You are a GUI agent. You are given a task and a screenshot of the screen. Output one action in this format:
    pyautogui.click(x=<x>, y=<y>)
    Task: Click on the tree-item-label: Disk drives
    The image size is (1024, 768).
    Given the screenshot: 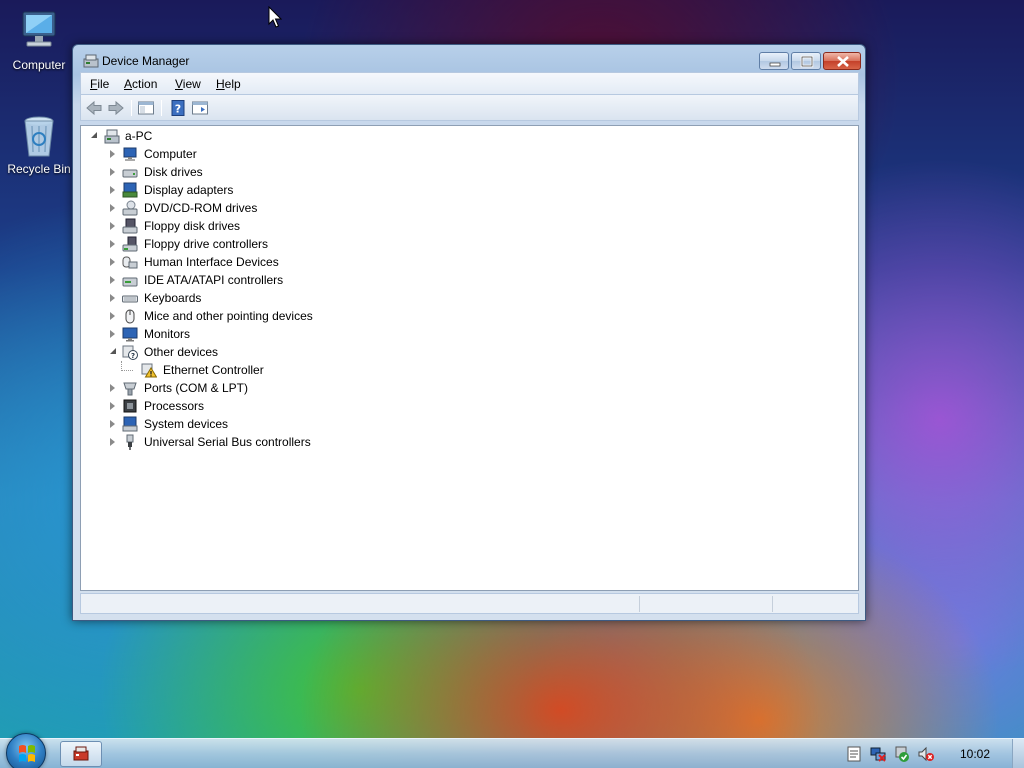 What is the action you would take?
    pyautogui.click(x=173, y=172)
    